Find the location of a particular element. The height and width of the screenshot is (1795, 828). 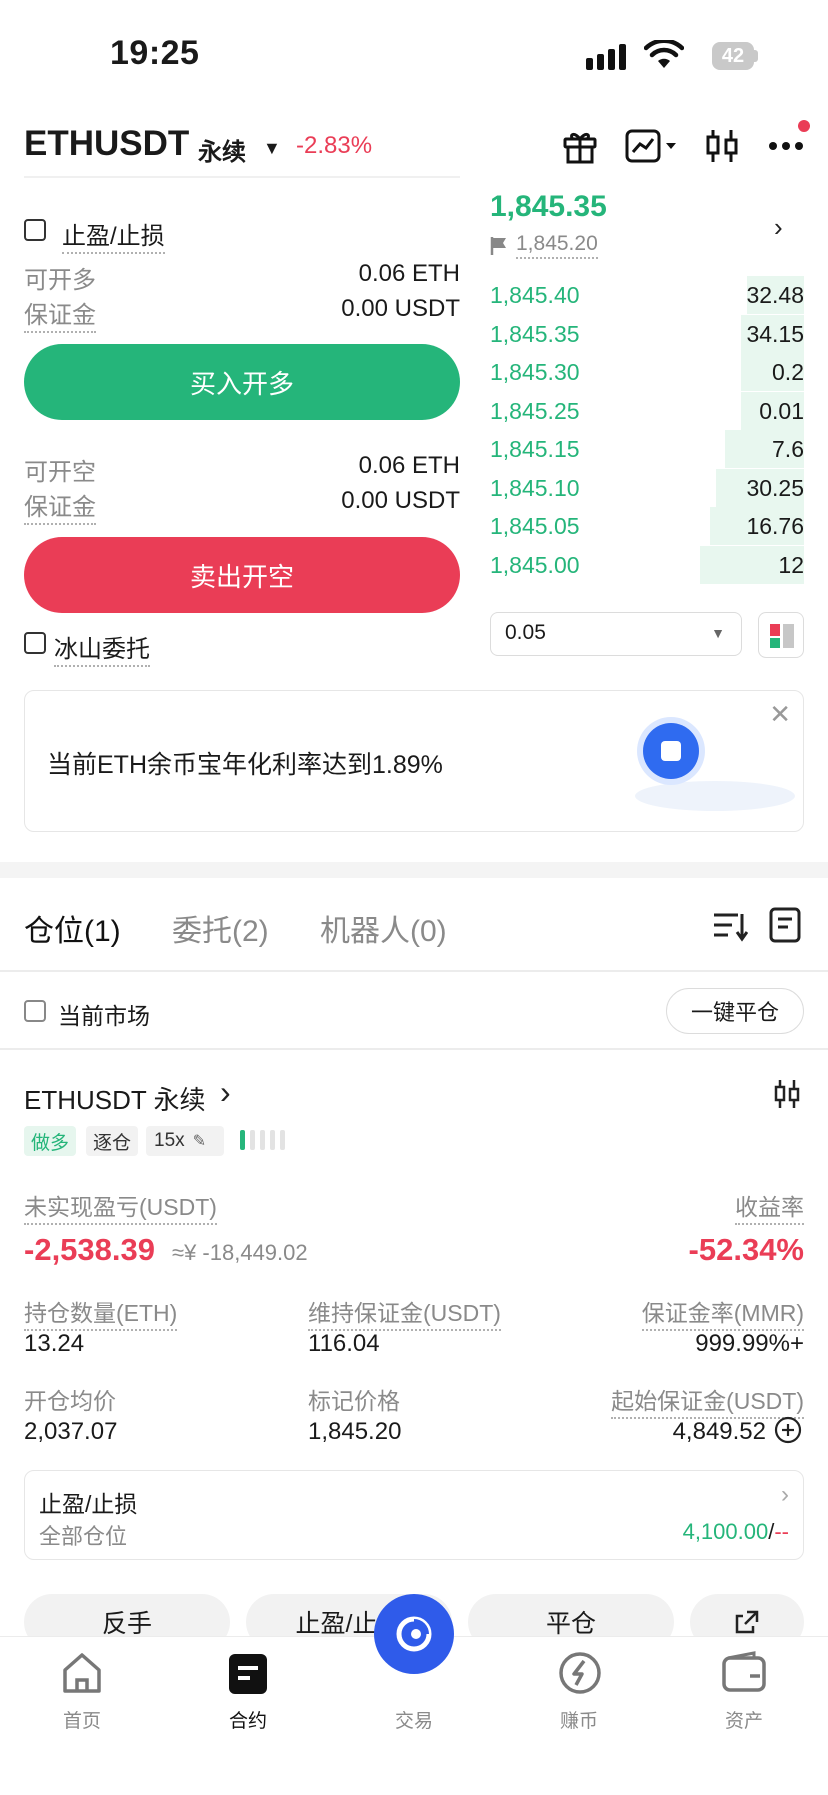

maint-margin-label: 维持保证金(USDT) is located at coordinates (404, 1312).